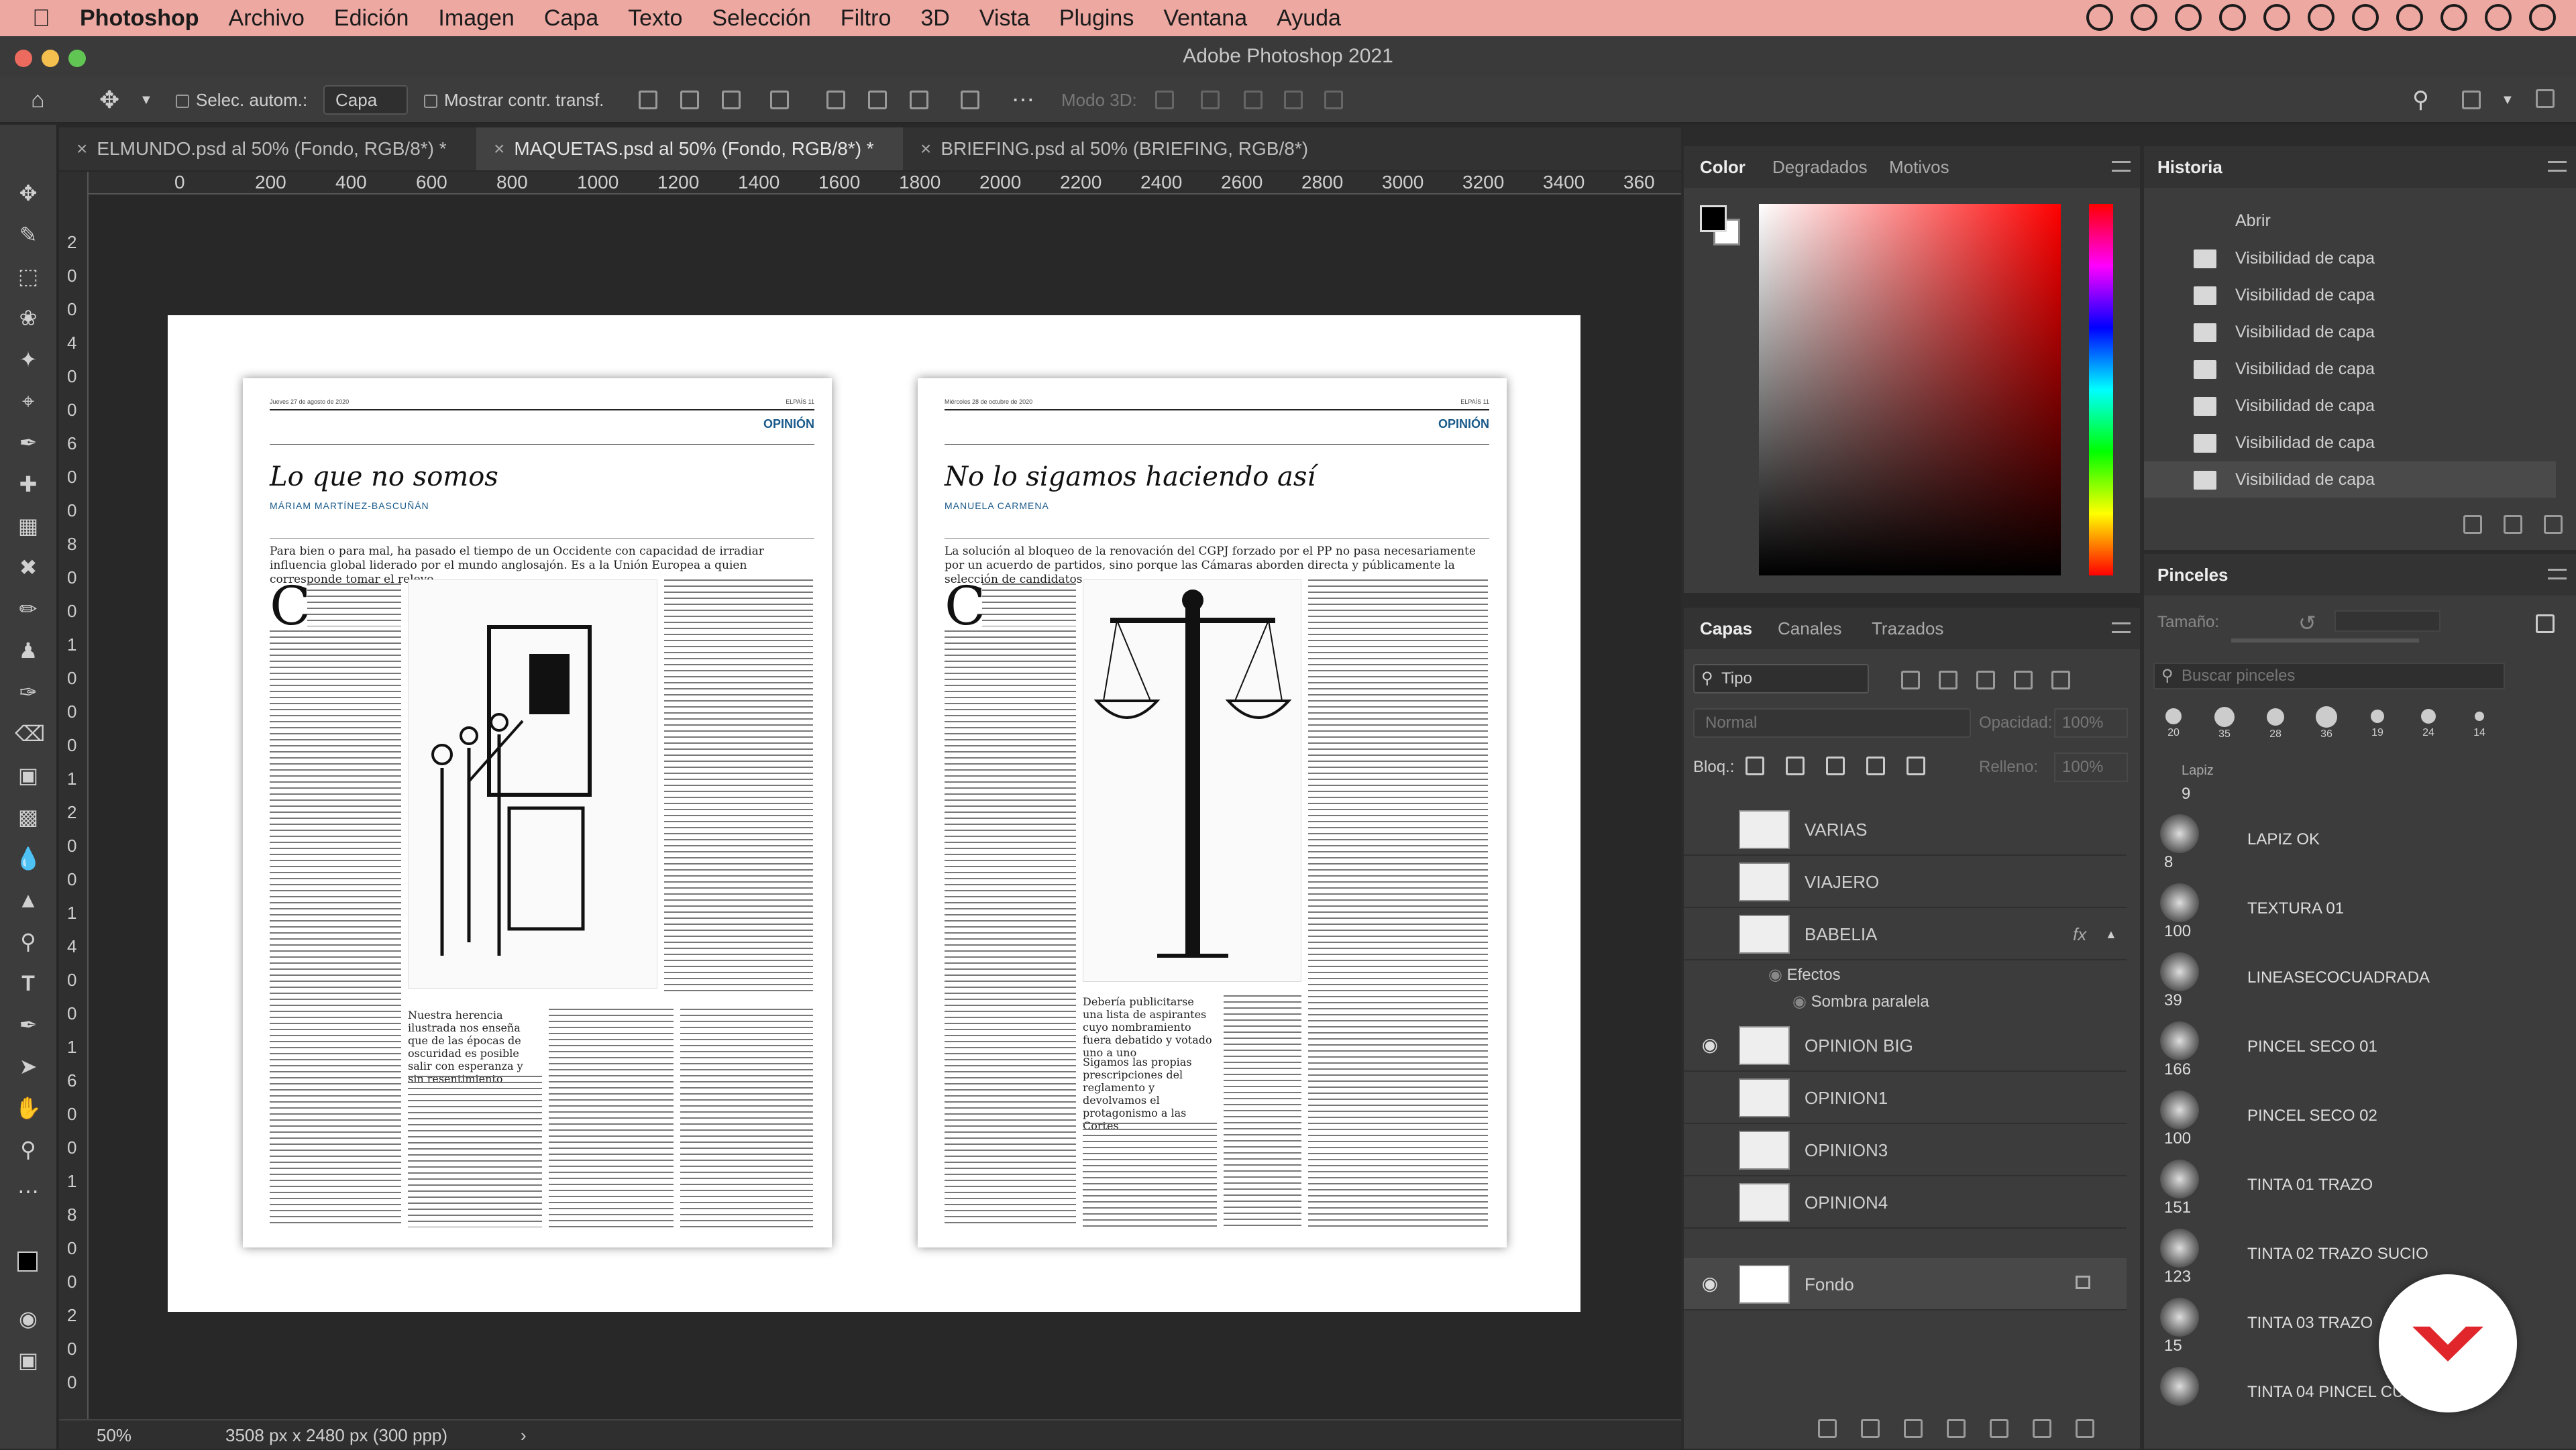 This screenshot has width=2576, height=1450. Describe the element at coordinates (1713, 218) in the screenshot. I see `foreground-color-swatch` at that location.